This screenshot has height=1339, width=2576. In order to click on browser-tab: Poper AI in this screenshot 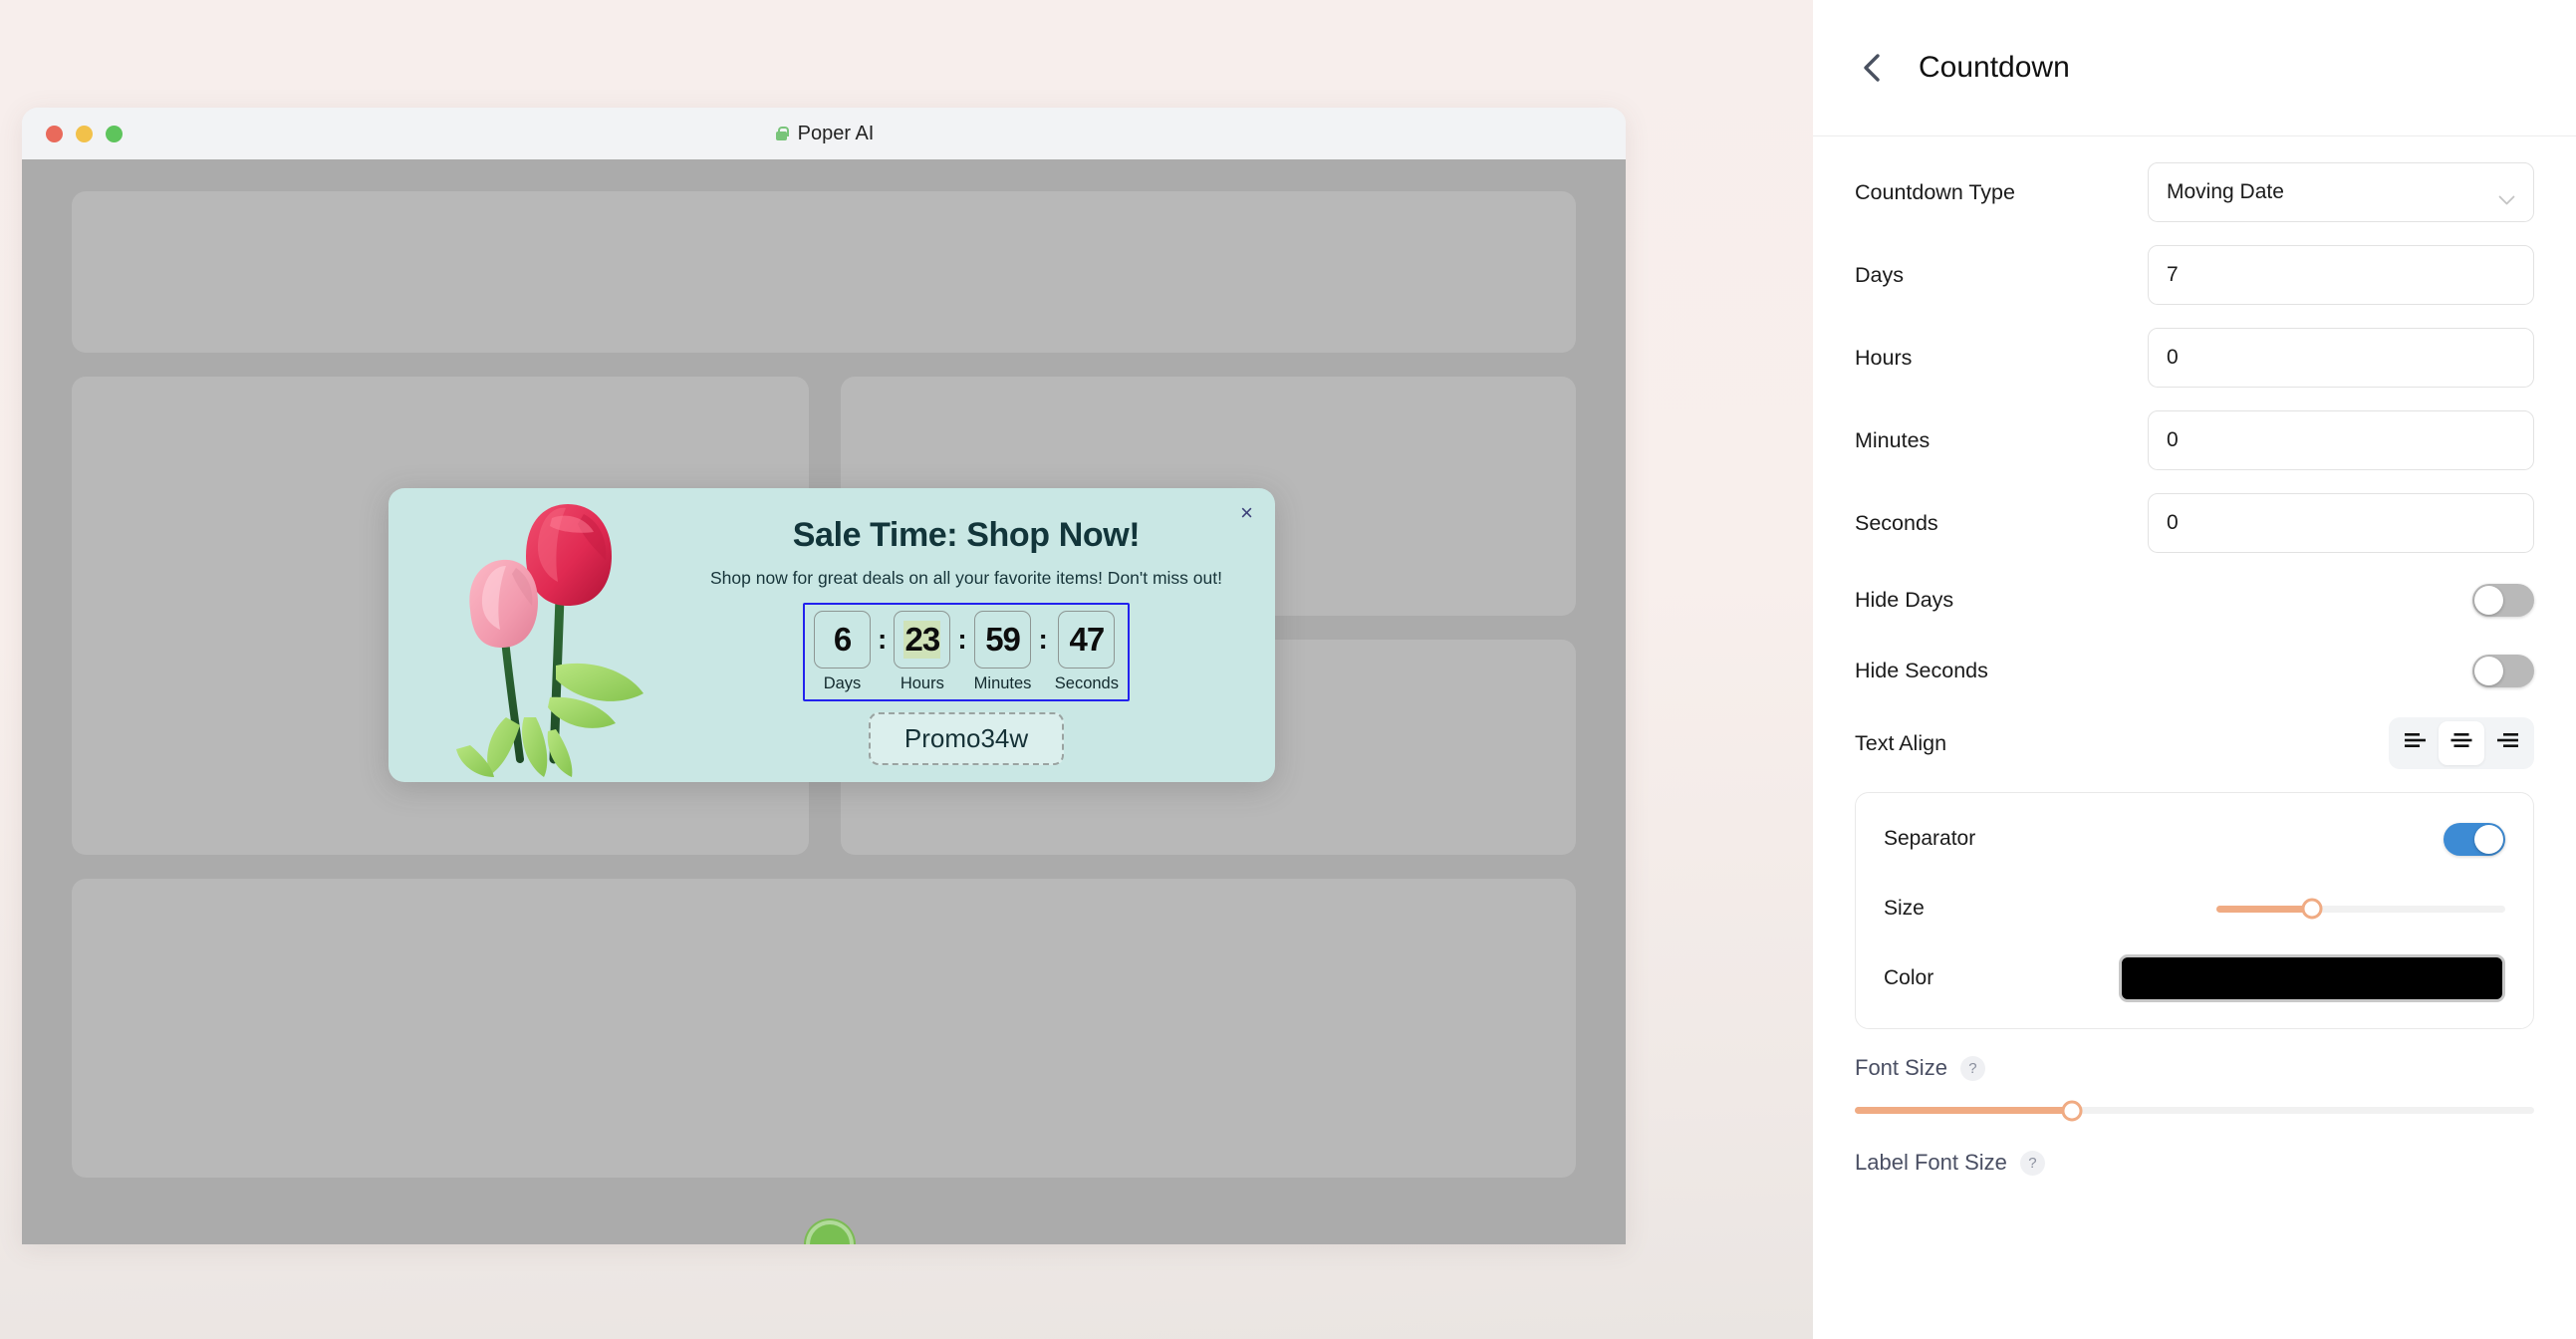, I will do `click(824, 134)`.